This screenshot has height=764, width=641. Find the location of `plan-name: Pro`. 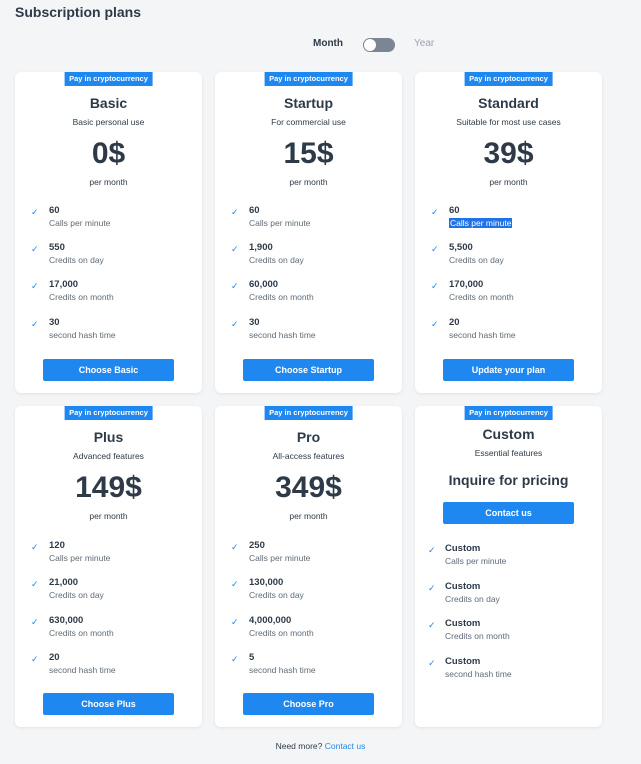

plan-name: Pro is located at coordinates (308, 437).